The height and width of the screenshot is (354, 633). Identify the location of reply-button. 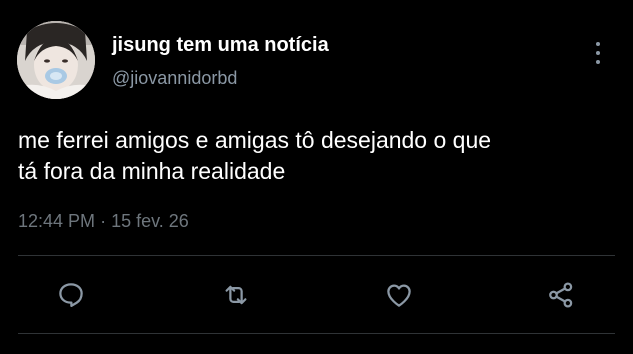
(71, 295).